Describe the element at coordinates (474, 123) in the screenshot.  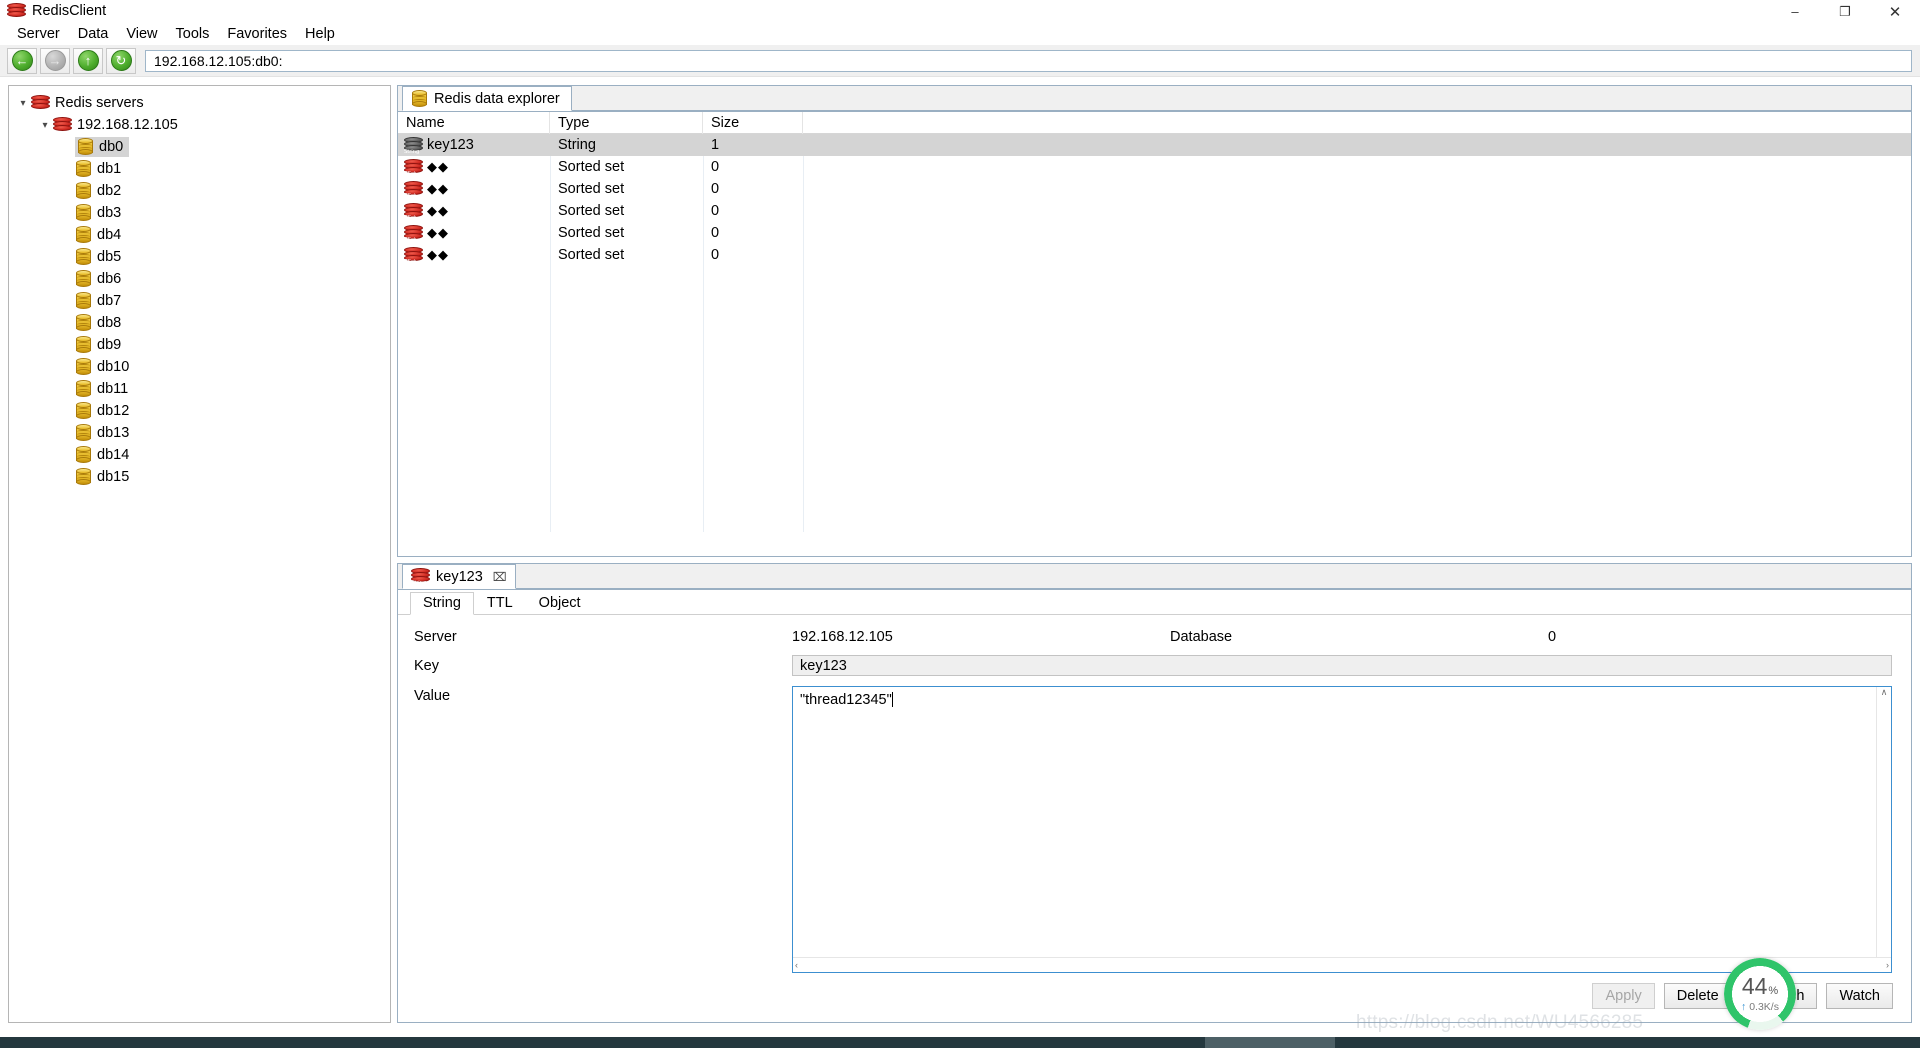
I see `column-header-name: Name` at that location.